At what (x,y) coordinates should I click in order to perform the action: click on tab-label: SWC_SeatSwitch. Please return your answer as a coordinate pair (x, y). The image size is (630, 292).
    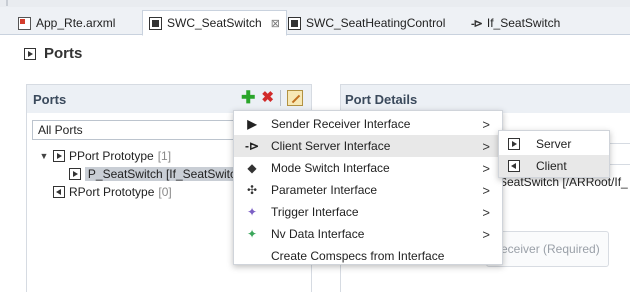
    Looking at the image, I should click on (214, 23).